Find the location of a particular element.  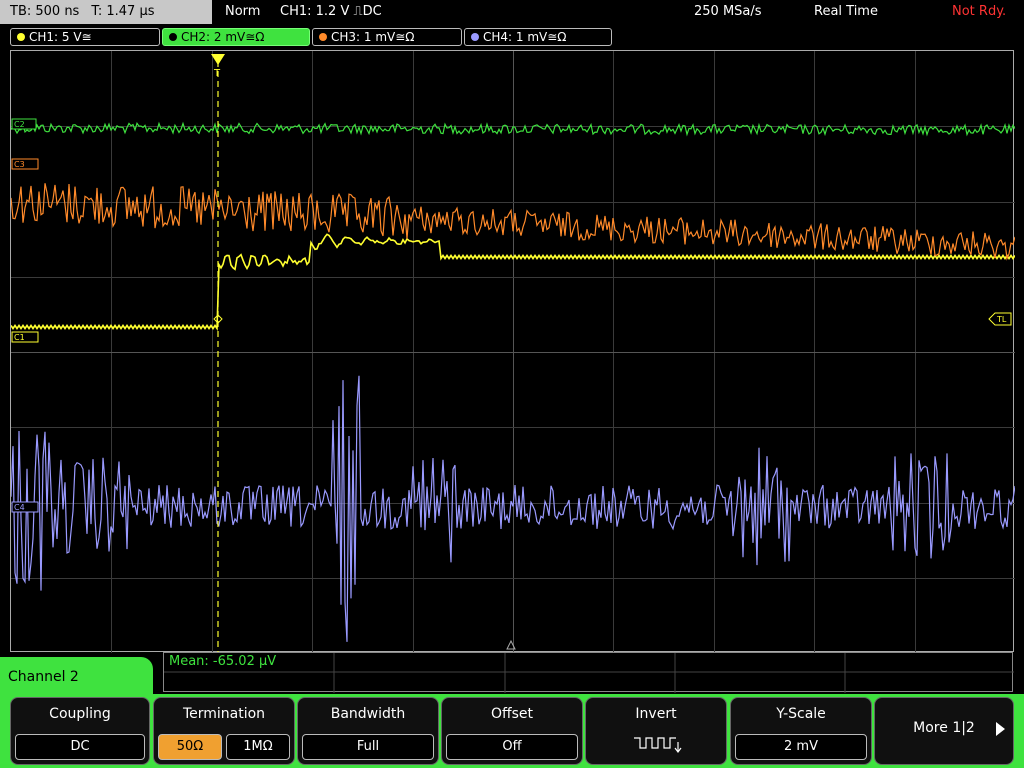

channel-tab-4: CH4: 1 mV≅Ω is located at coordinates (538, 37).